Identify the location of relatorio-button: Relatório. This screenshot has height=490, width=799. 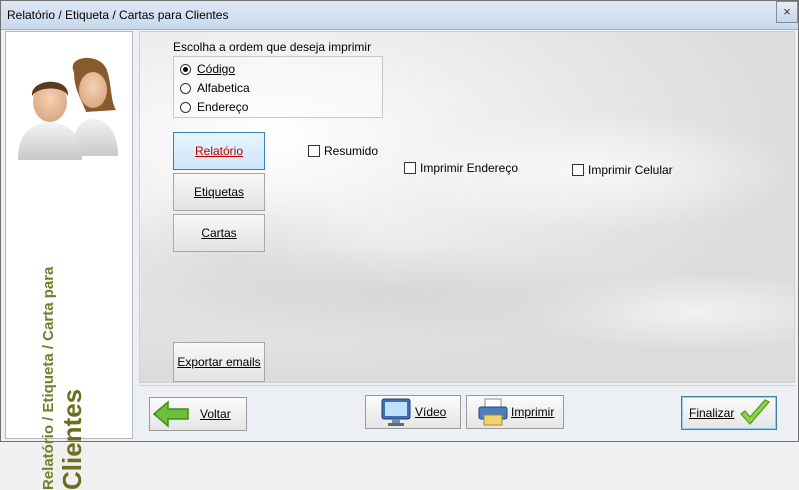
(219, 151).